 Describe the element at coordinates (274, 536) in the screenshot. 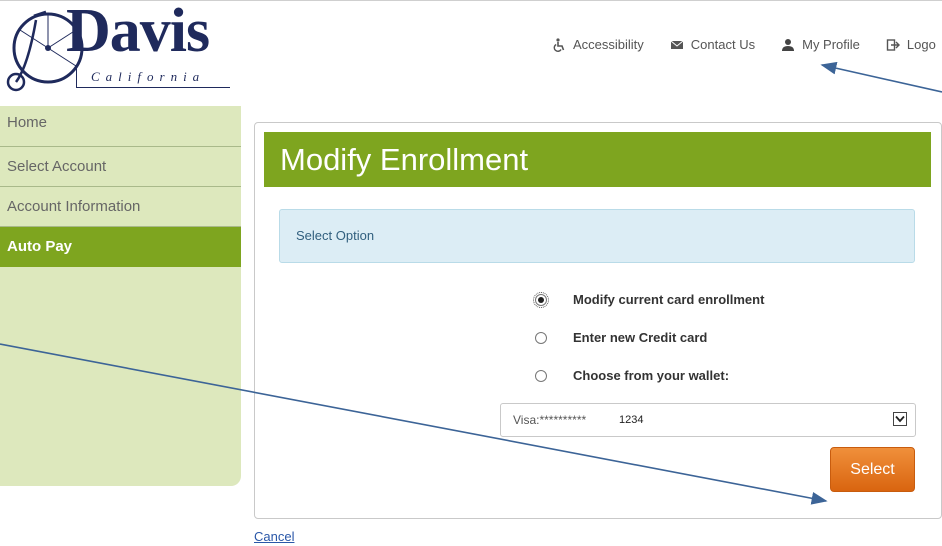

I see `cancel-link: Cancel` at that location.